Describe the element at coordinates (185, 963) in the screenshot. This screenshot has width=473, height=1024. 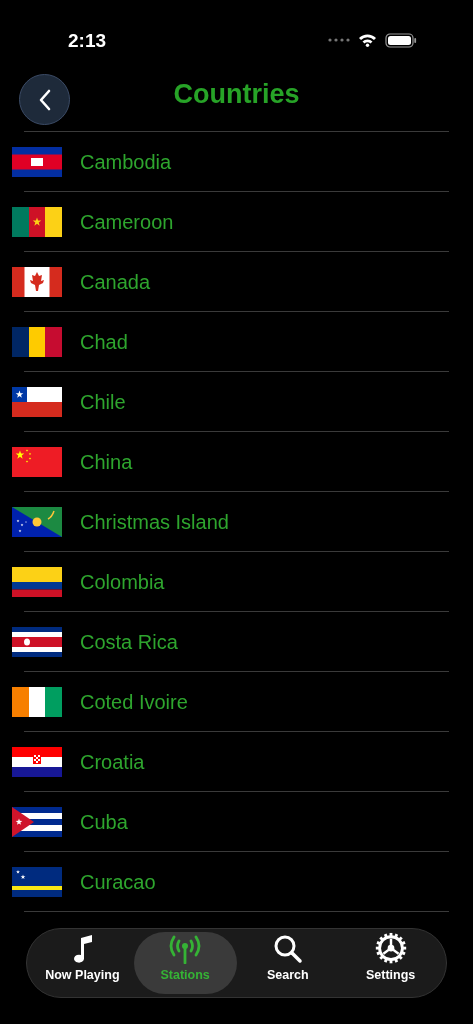
I see `tab: Stations` at that location.